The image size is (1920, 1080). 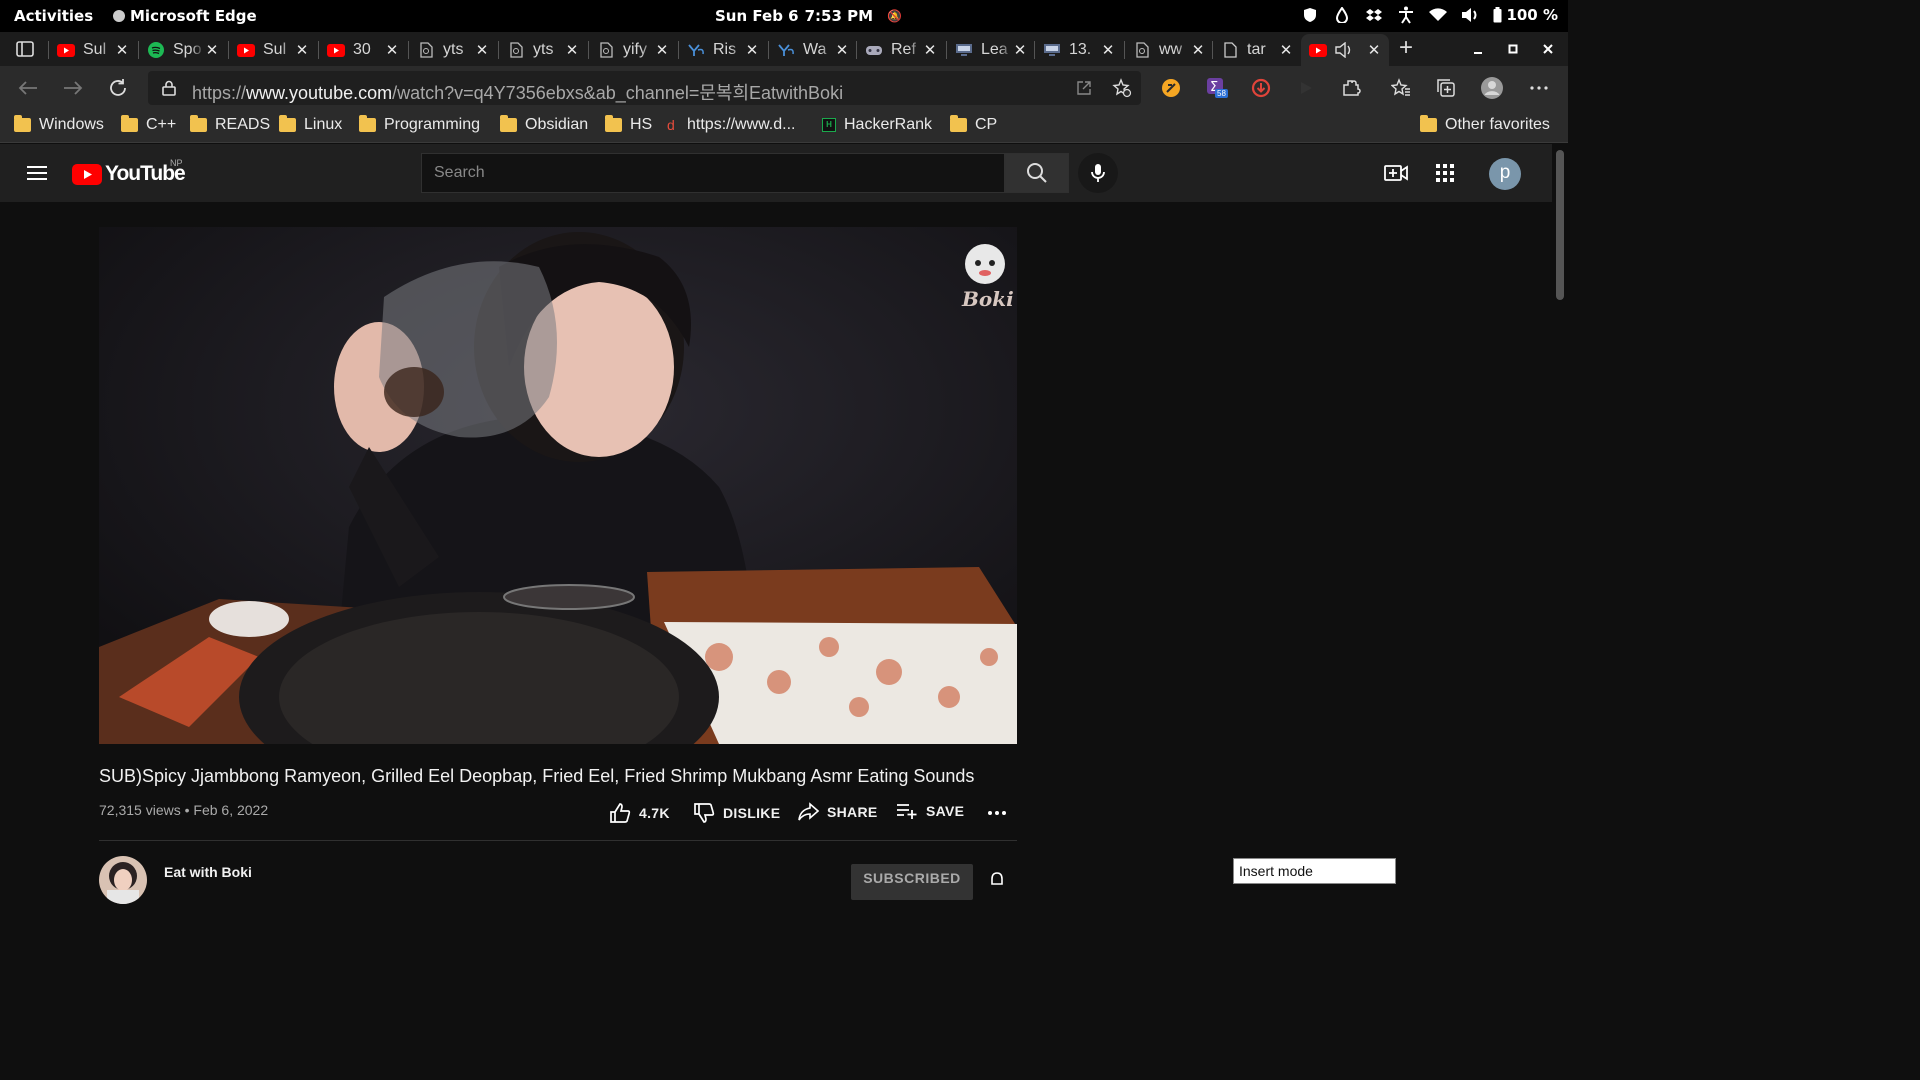 I want to click on browser-tab: Lea ✕, so click(x=991, y=50).